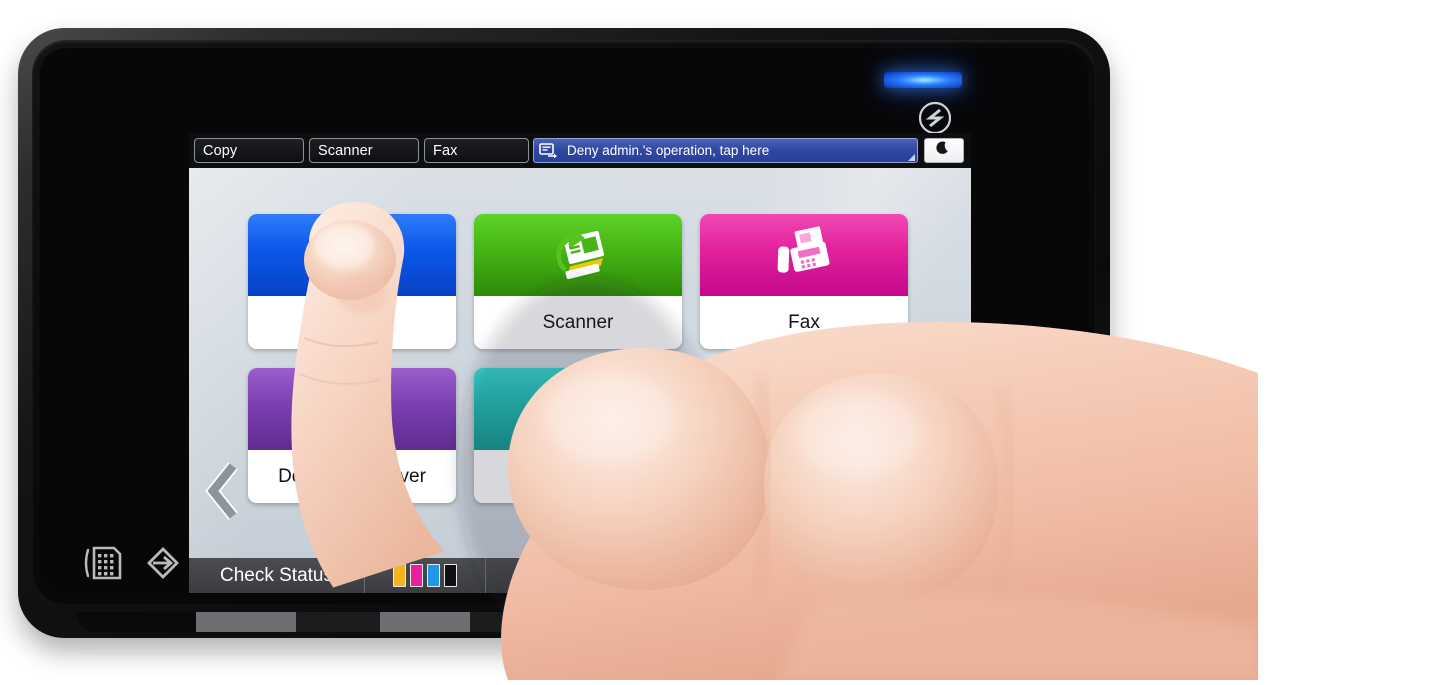 The width and height of the screenshot is (1440, 685). What do you see at coordinates (1039, 362) in the screenshot?
I see `nfc-smart-device-icon` at bounding box center [1039, 362].